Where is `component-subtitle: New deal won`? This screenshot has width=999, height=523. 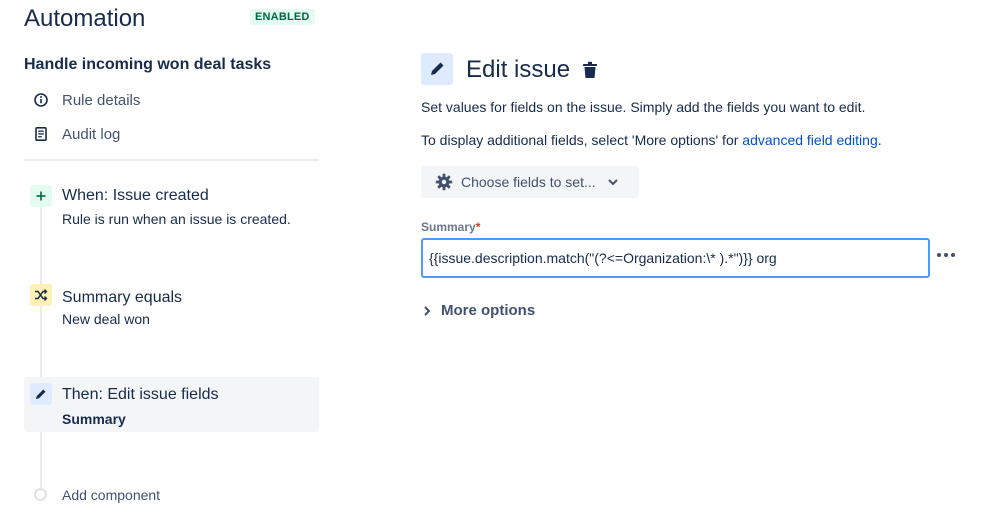 component-subtitle: New deal won is located at coordinates (106, 319).